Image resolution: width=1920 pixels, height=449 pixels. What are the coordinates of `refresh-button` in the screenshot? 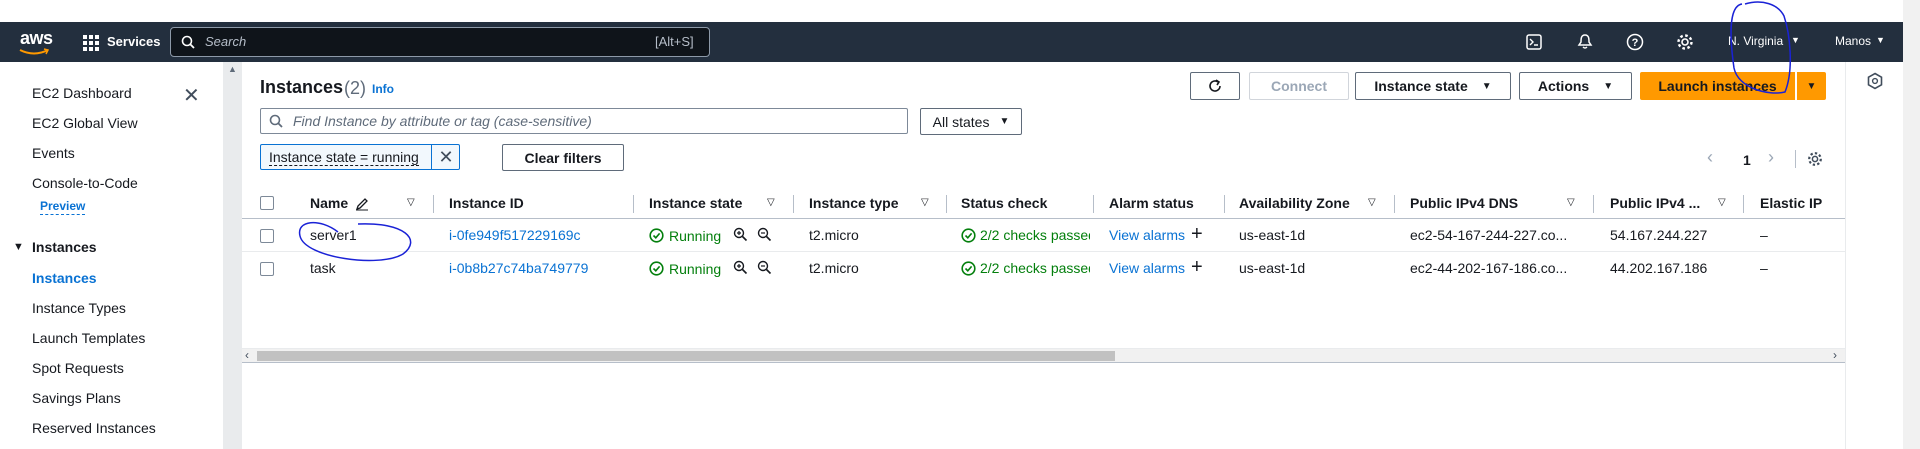 It's located at (1215, 86).